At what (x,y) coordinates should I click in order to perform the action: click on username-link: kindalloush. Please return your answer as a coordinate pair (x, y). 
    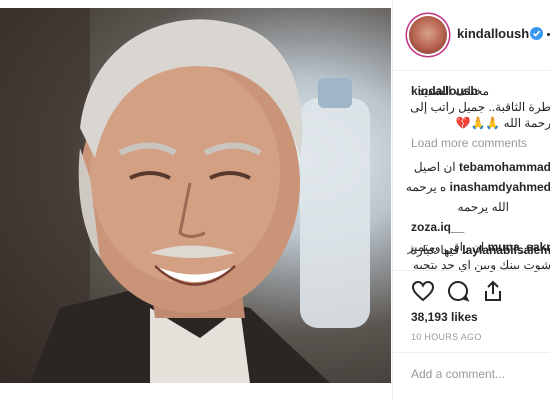
    Looking at the image, I should click on (493, 33).